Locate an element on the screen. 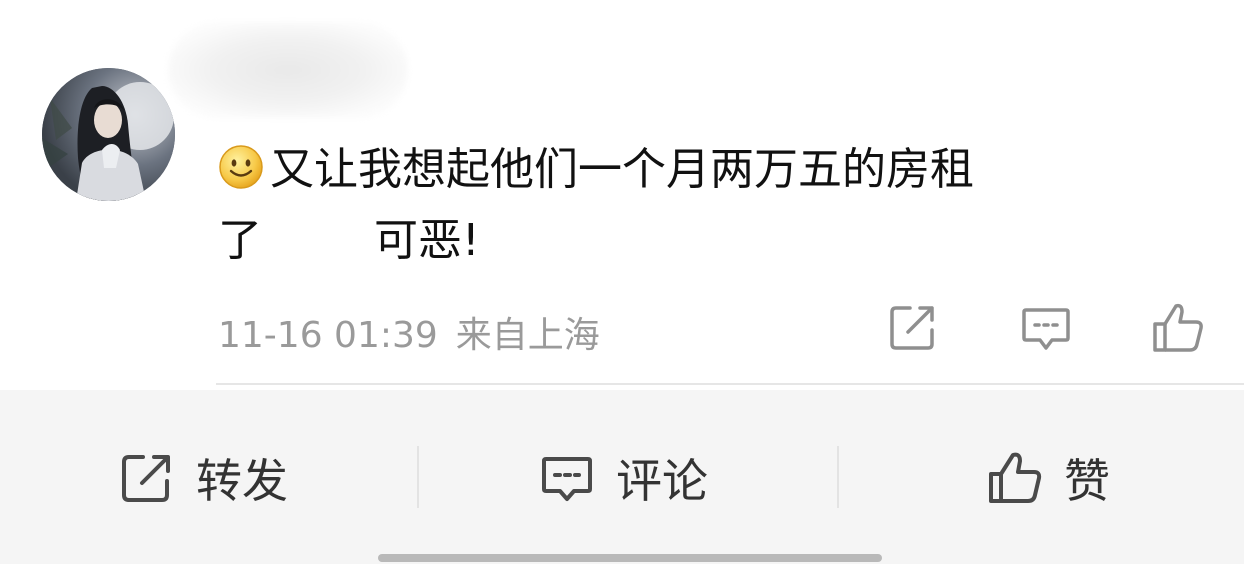 The width and height of the screenshot is (1244, 564). comment-label: 评论 is located at coordinates (662, 481).